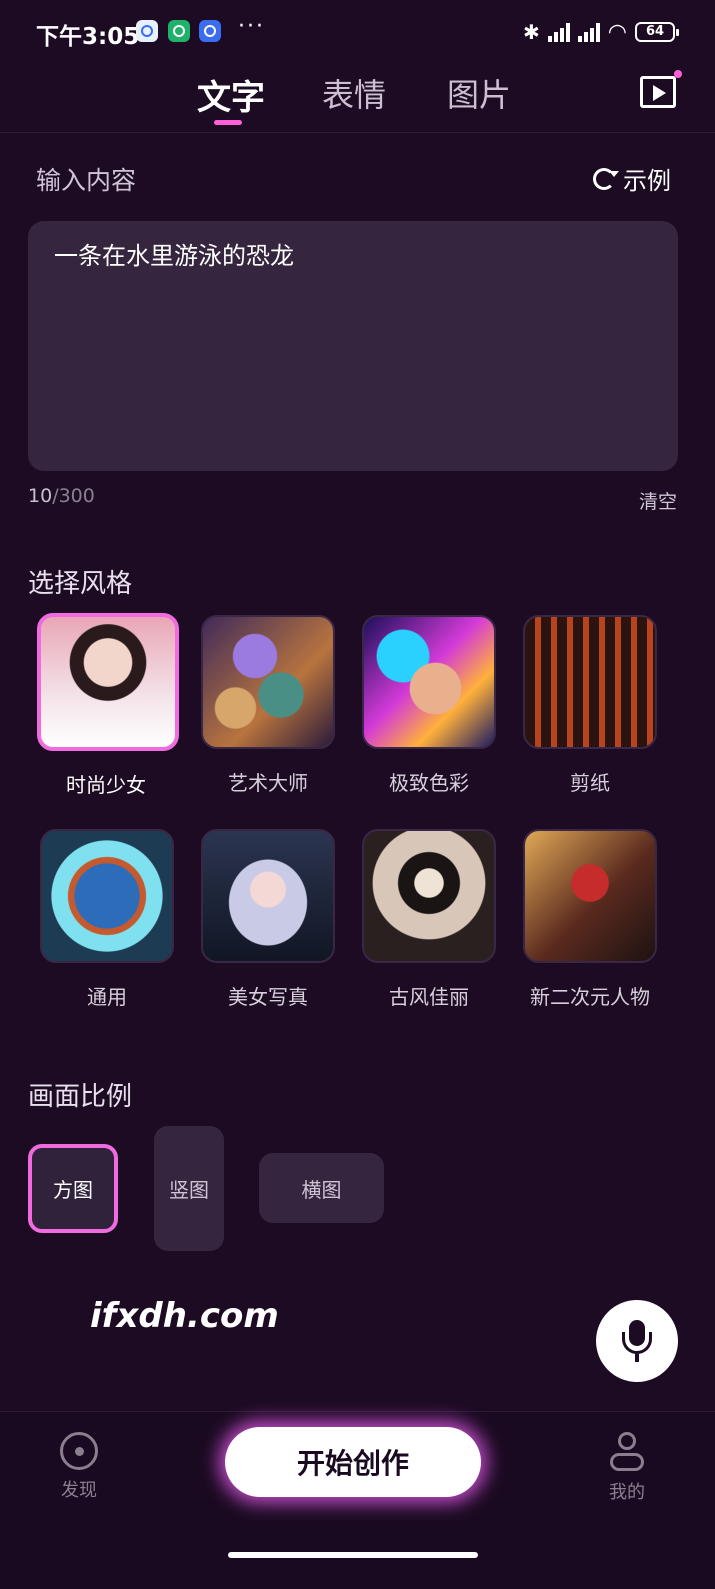 This screenshot has width=715, height=1589. What do you see at coordinates (558, 32) in the screenshot?
I see `signal-icon` at bounding box center [558, 32].